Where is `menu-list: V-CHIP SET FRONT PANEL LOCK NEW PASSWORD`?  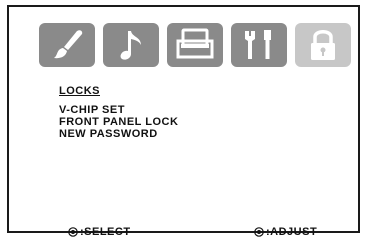 menu-list: V-CHIP SET FRONT PANEL LOCK NEW PASSWORD is located at coordinates (118, 122).